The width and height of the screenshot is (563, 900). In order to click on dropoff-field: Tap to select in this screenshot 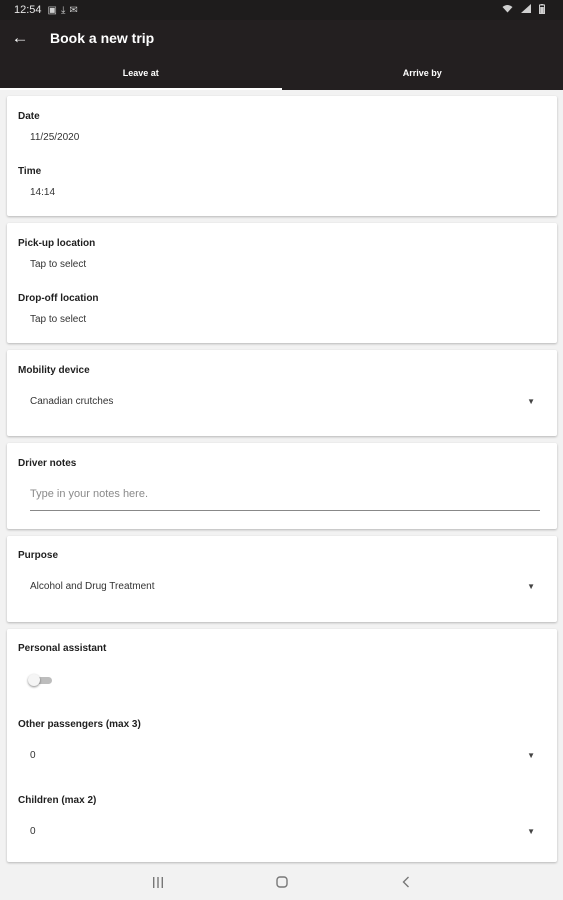, I will do `click(58, 319)`.